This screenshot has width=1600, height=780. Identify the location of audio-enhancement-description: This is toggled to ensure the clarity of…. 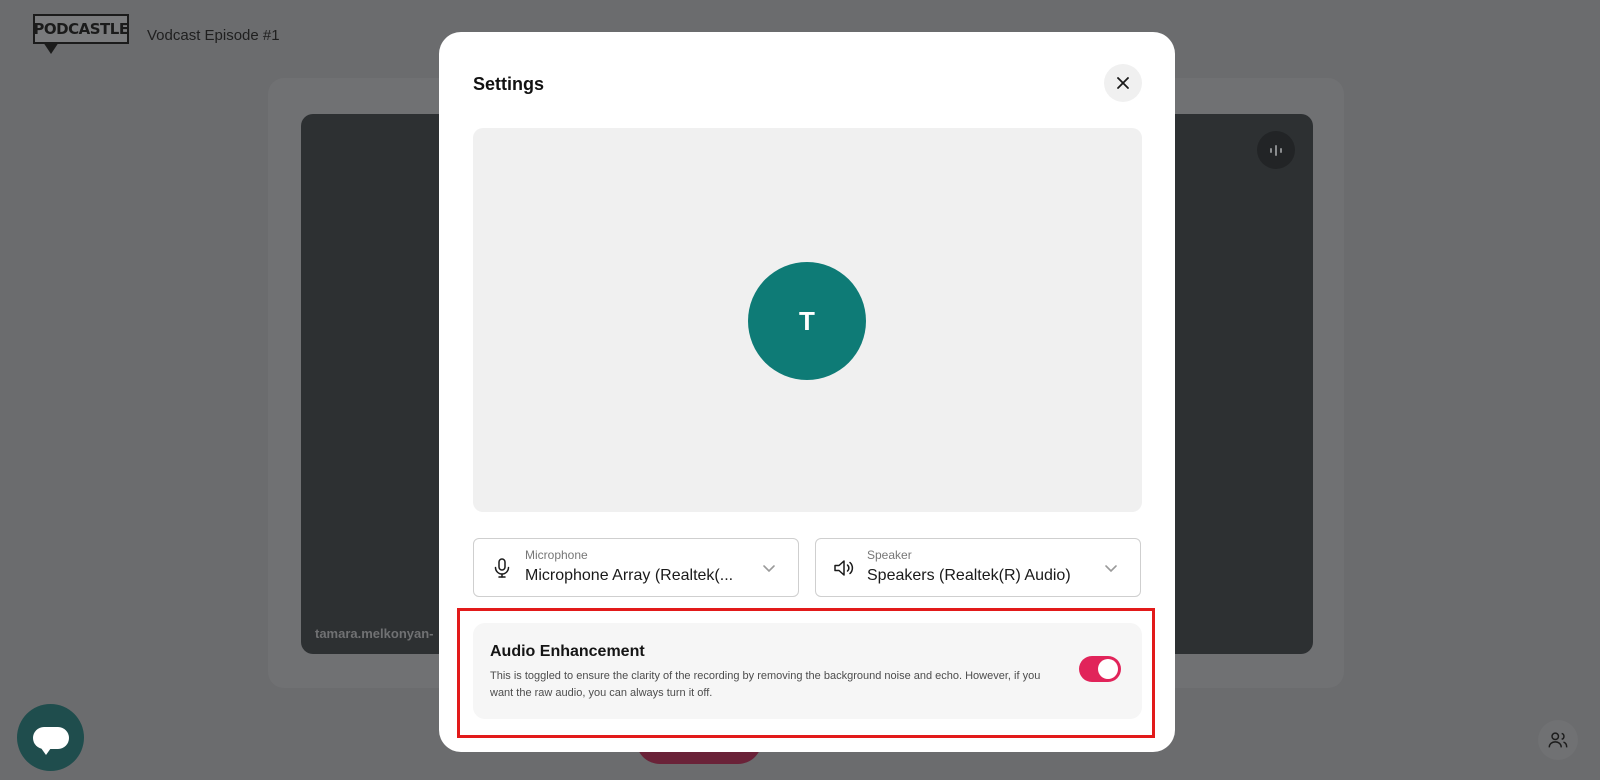
(765, 684).